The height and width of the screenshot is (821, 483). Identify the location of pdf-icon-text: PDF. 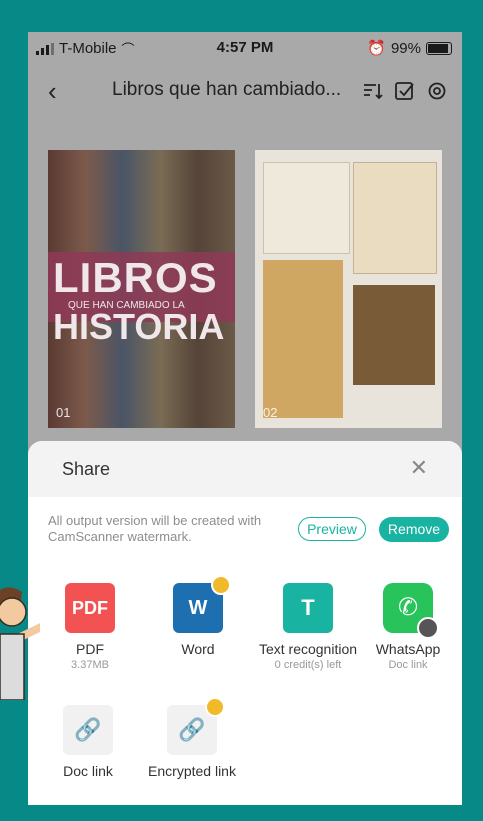
(90, 608).